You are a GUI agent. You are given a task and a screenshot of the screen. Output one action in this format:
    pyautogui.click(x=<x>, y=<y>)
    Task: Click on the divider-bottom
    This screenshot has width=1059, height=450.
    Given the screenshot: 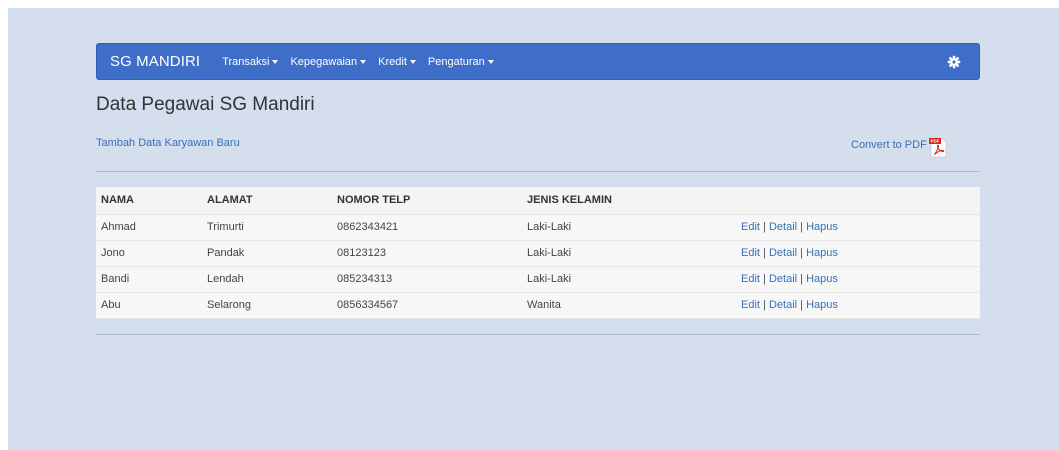 What is the action you would take?
    pyautogui.click(x=538, y=334)
    